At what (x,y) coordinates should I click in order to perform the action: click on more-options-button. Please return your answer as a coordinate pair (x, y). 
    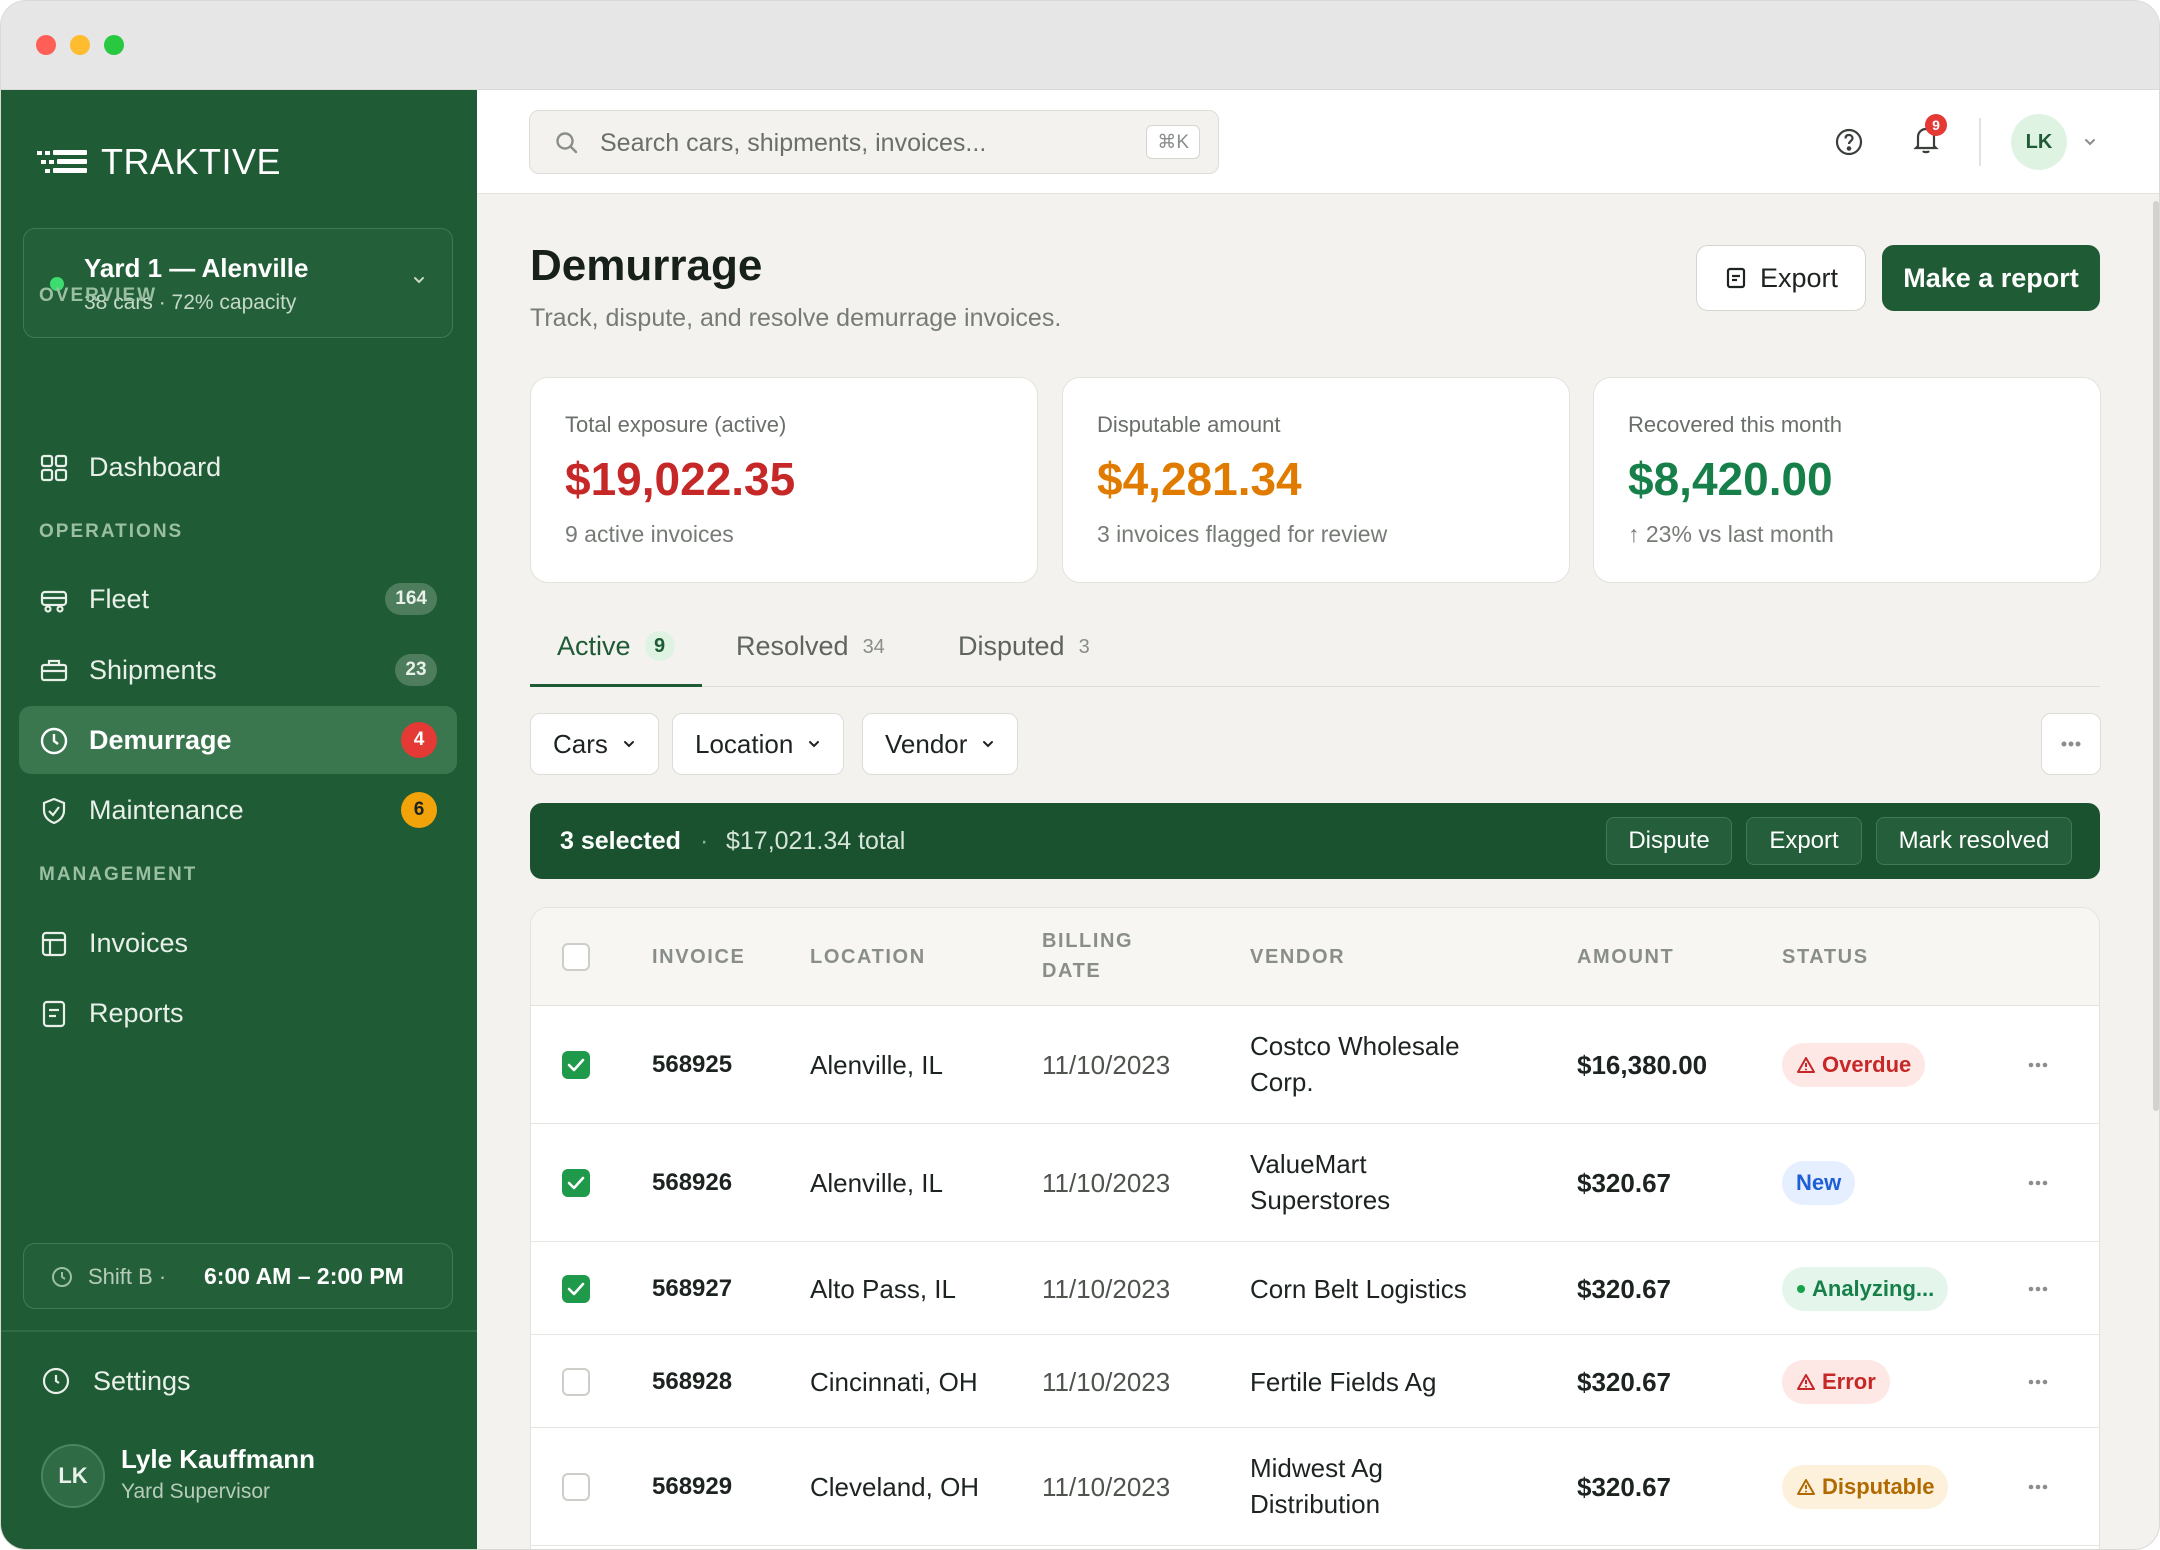
    Looking at the image, I should click on (2071, 744).